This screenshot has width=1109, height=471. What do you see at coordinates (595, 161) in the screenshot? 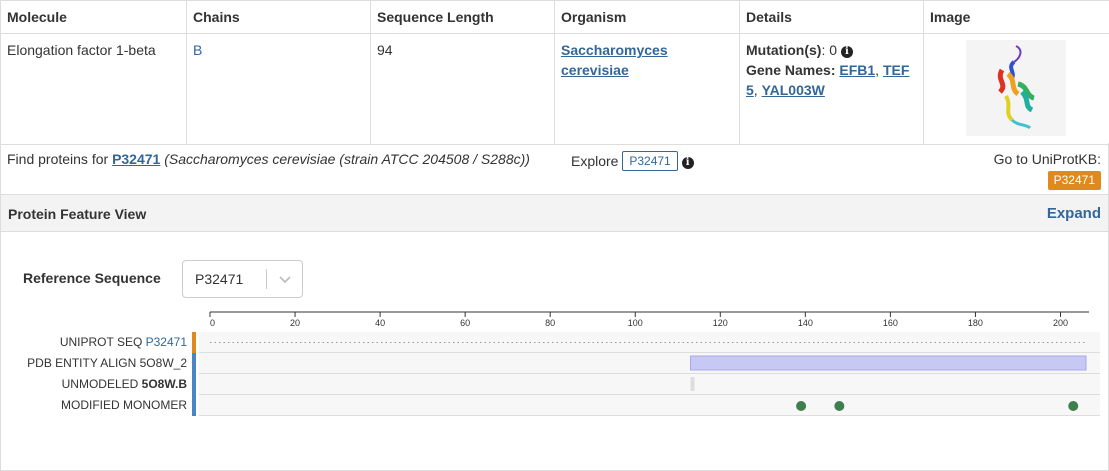
I see `explore-label: Explore` at bounding box center [595, 161].